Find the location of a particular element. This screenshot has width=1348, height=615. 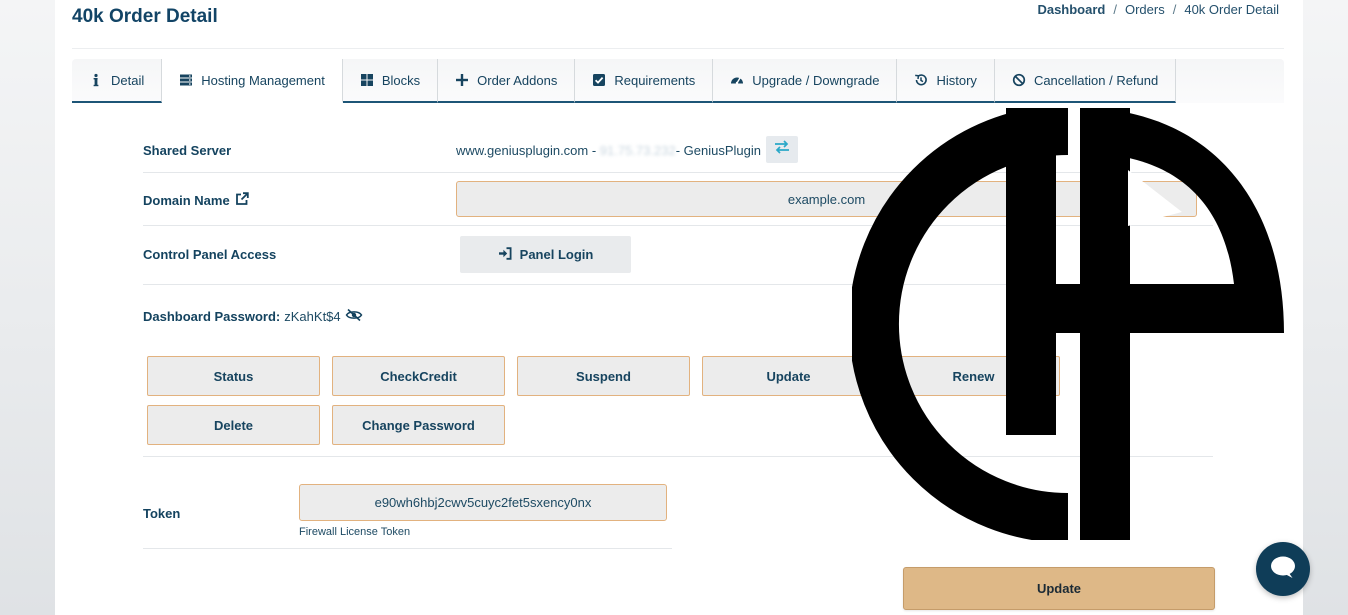

breadcrumb: Dashboard / Orders / 40k Order Detail is located at coordinates (1158, 9).